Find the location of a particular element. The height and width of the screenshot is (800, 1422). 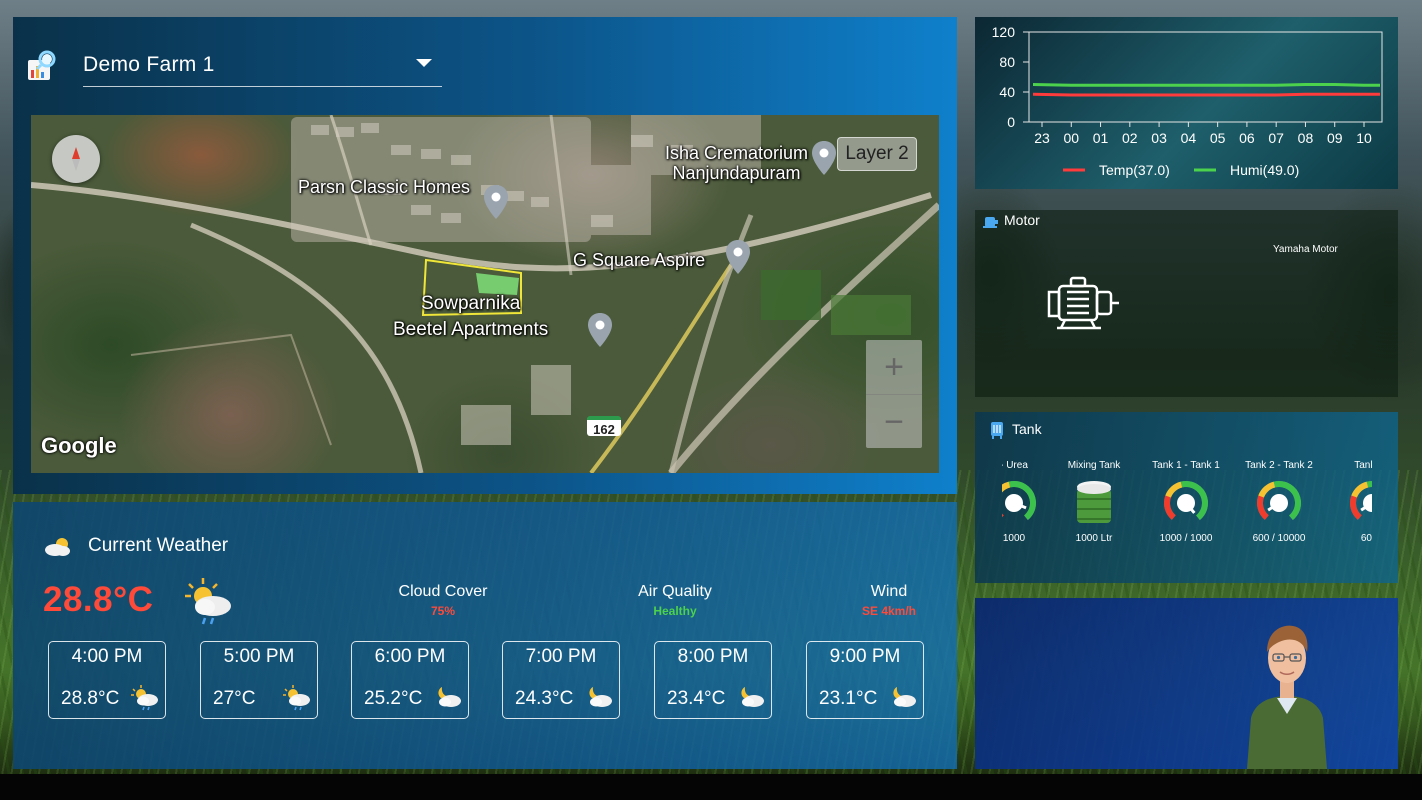

farm-name: Demo Farm 1 is located at coordinates (149, 64).